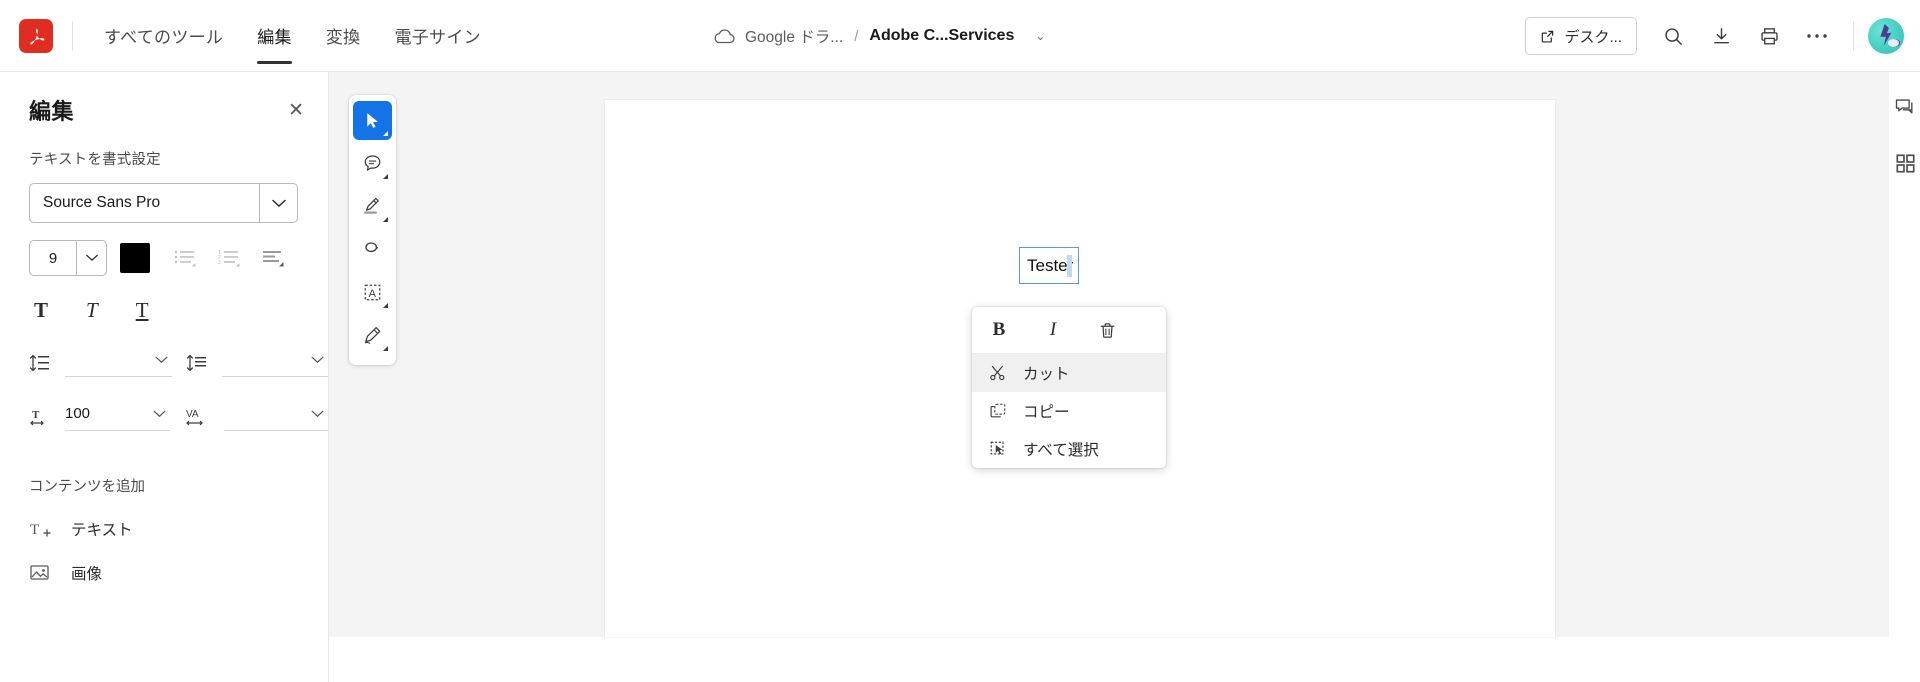  I want to click on more-options-button, so click(1817, 36).